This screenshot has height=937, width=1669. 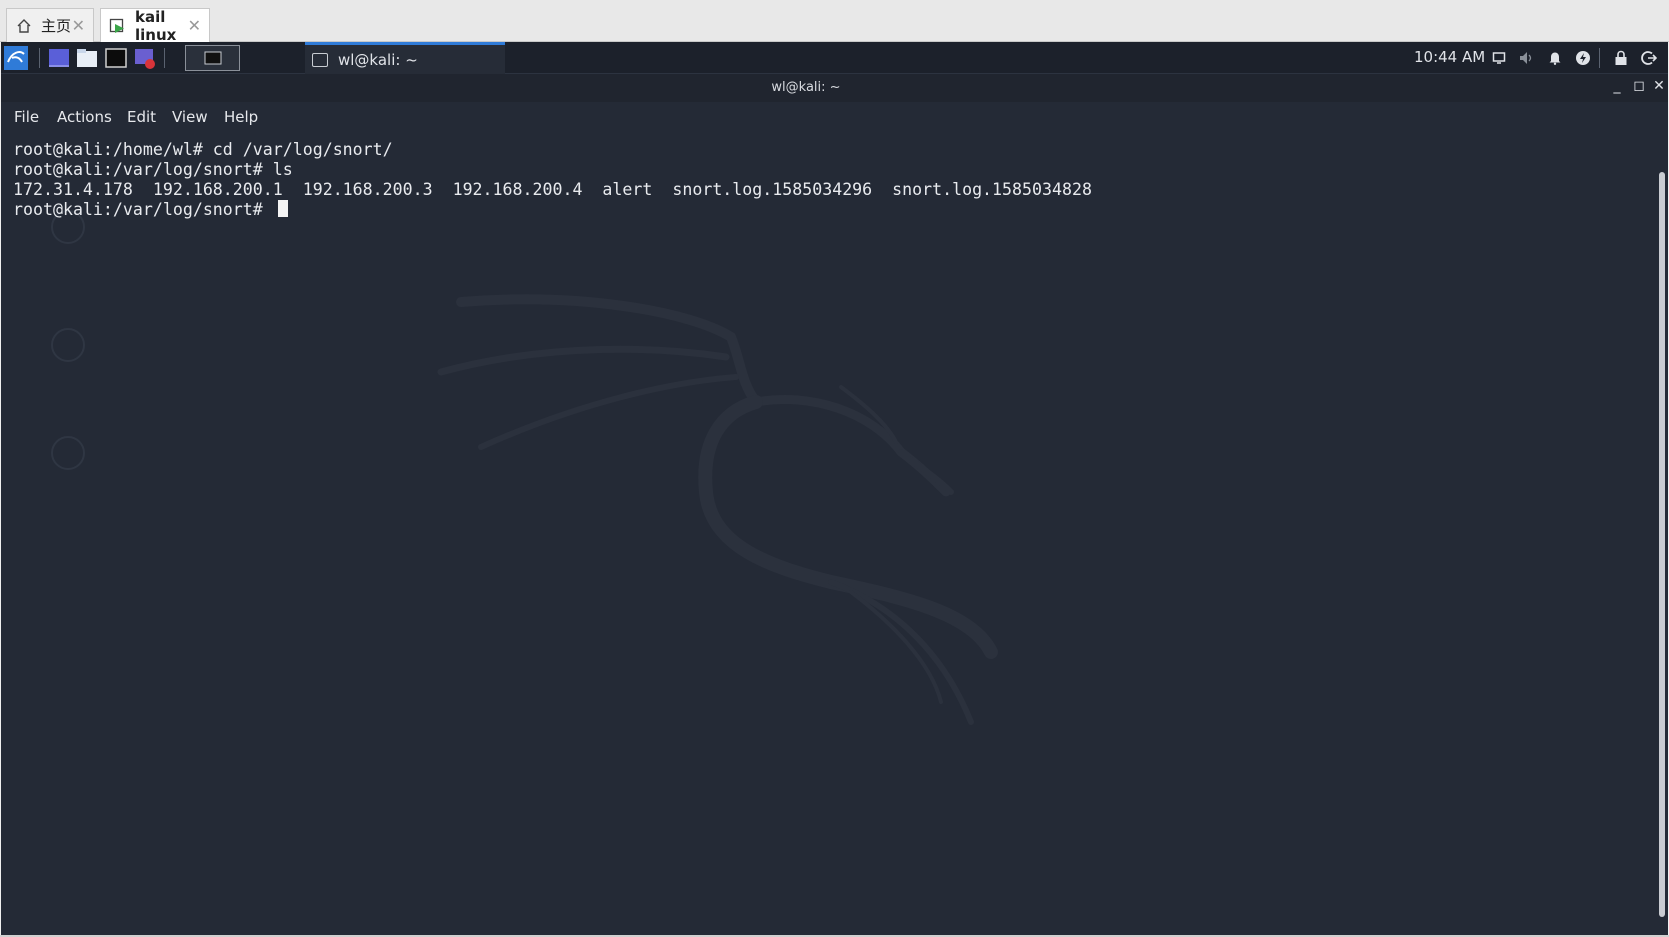 I want to click on desktop-icon, so click(x=59, y=58).